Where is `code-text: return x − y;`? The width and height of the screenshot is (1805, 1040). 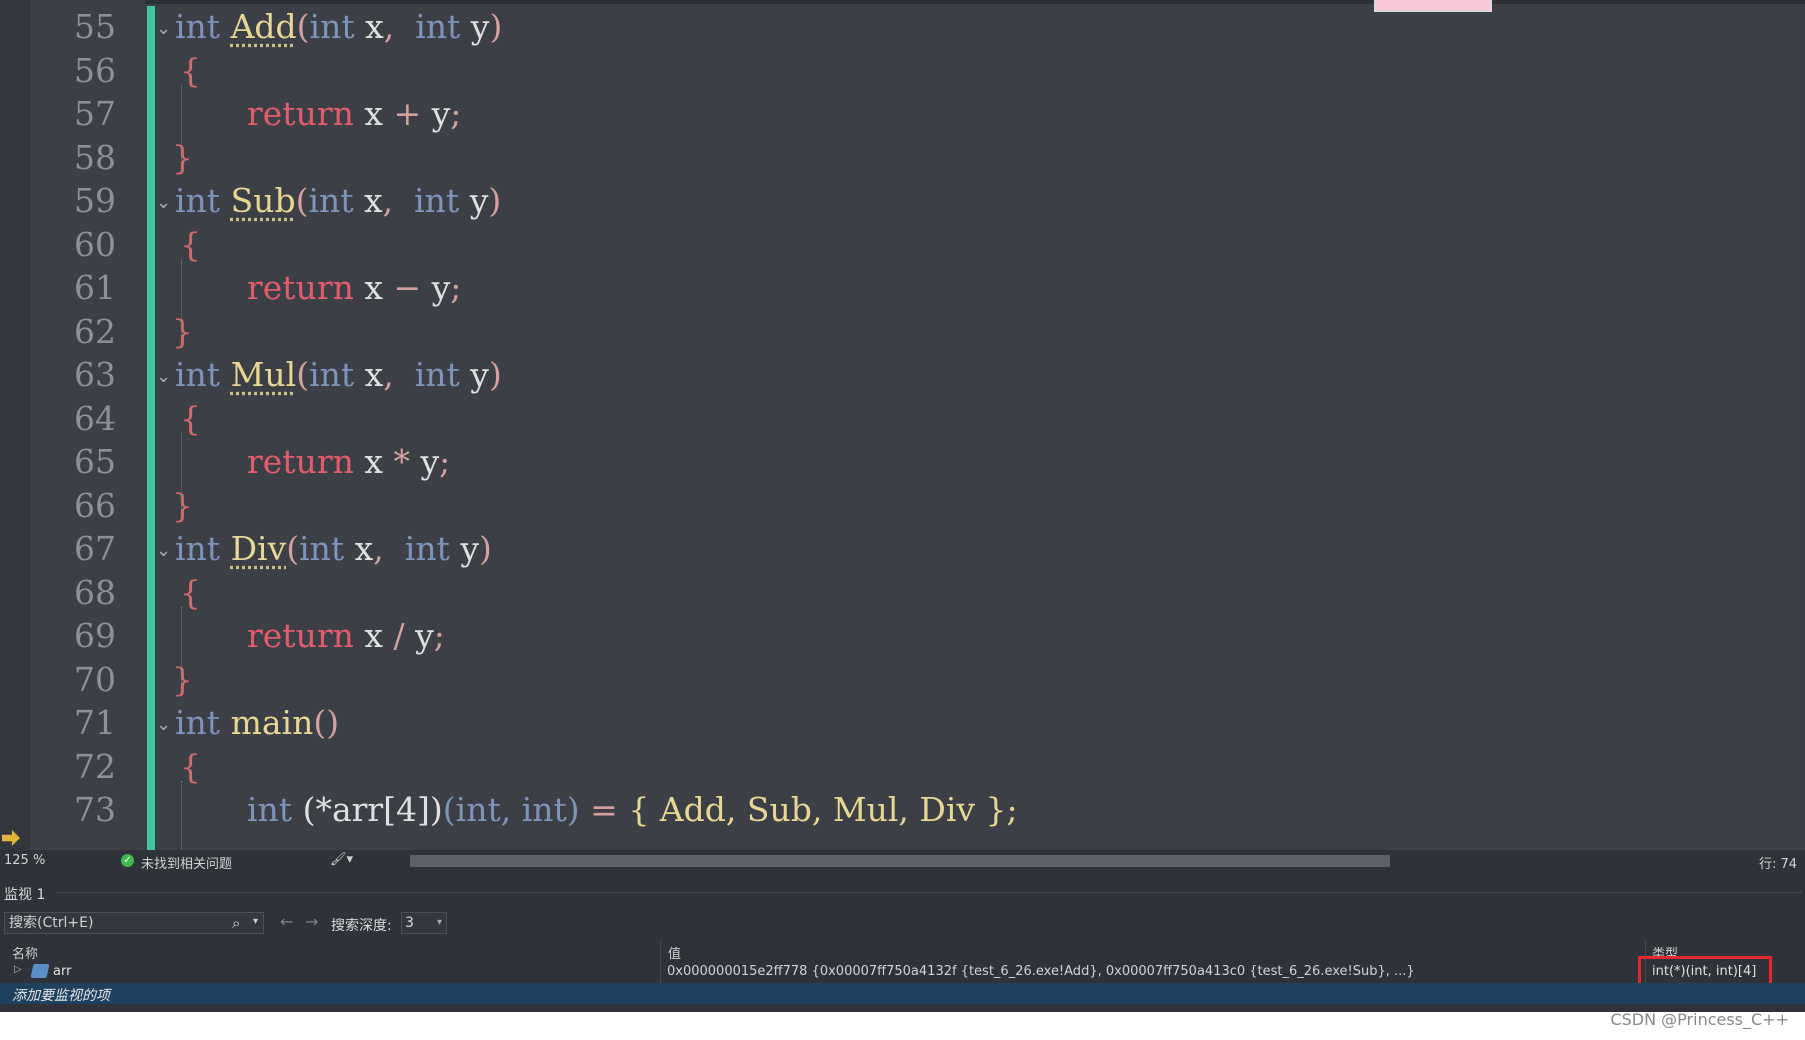 code-text: return x − y; is located at coordinates (354, 287).